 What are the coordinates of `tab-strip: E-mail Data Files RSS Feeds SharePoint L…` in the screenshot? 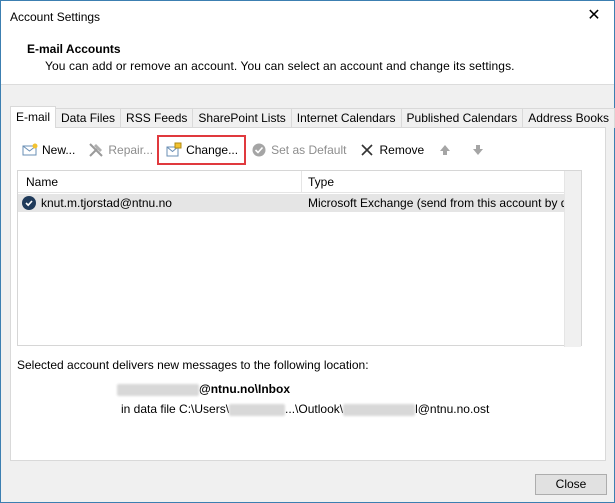 It's located at (312, 117).